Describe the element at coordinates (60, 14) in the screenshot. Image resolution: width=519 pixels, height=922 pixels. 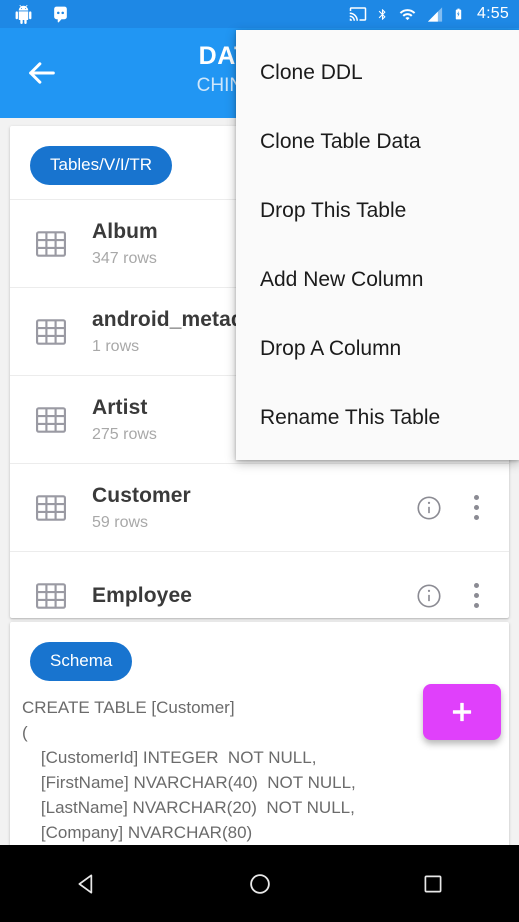
I see `android-head-icon` at that location.